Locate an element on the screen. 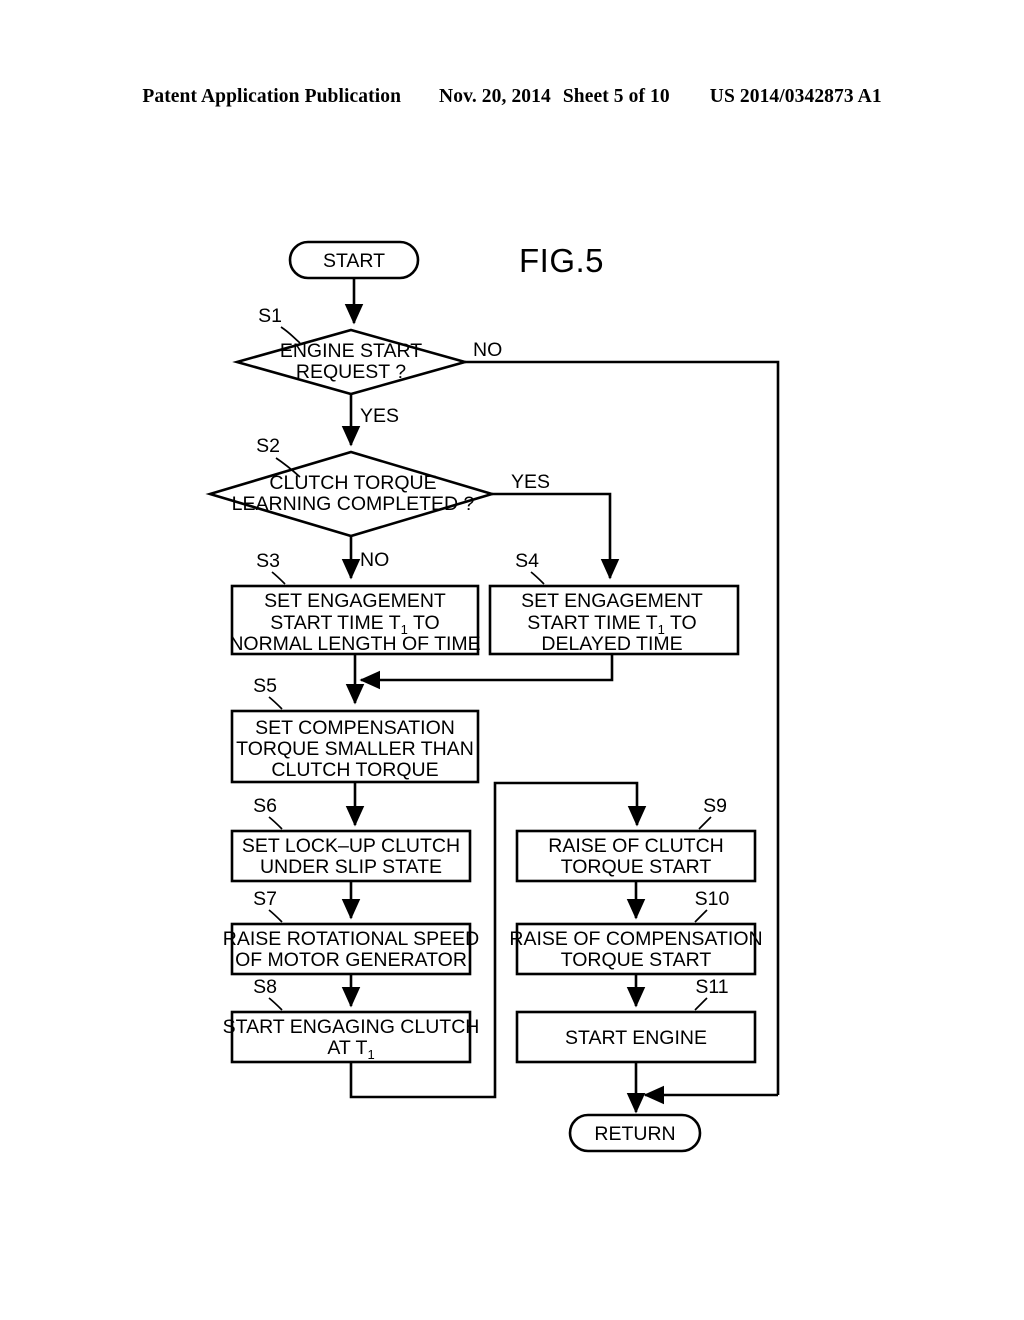 The image size is (1024, 1320). step-label-s3: S3 is located at coordinates (268, 561).